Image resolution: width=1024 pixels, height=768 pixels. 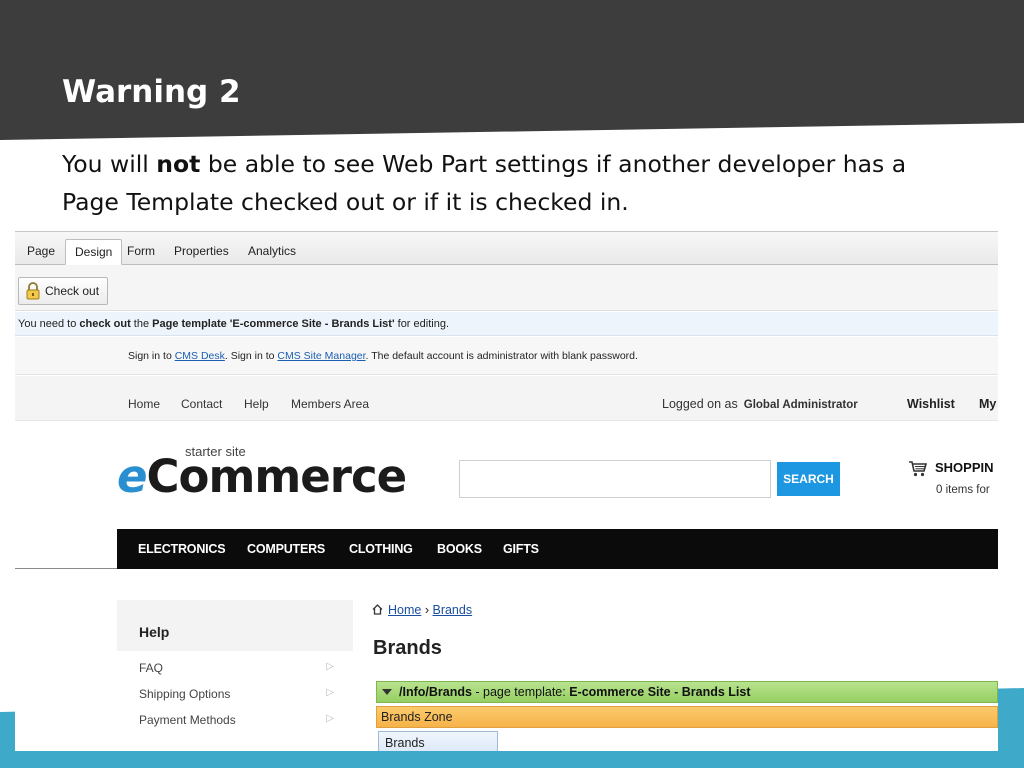 What do you see at coordinates (236, 694) in the screenshot?
I see `help-item-shipping-options: Shipping Options ▷` at bounding box center [236, 694].